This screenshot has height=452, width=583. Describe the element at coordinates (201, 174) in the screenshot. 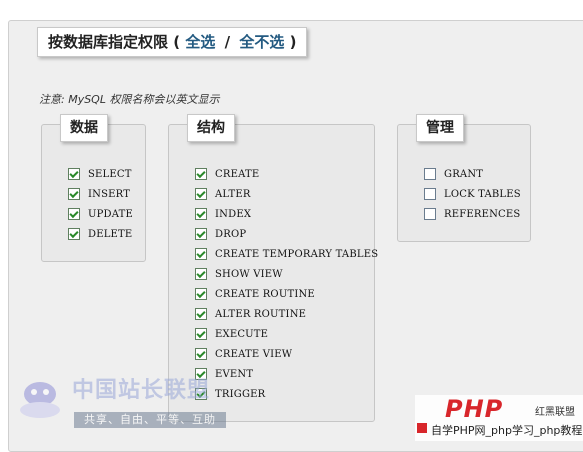

I see `checkbox-create` at that location.